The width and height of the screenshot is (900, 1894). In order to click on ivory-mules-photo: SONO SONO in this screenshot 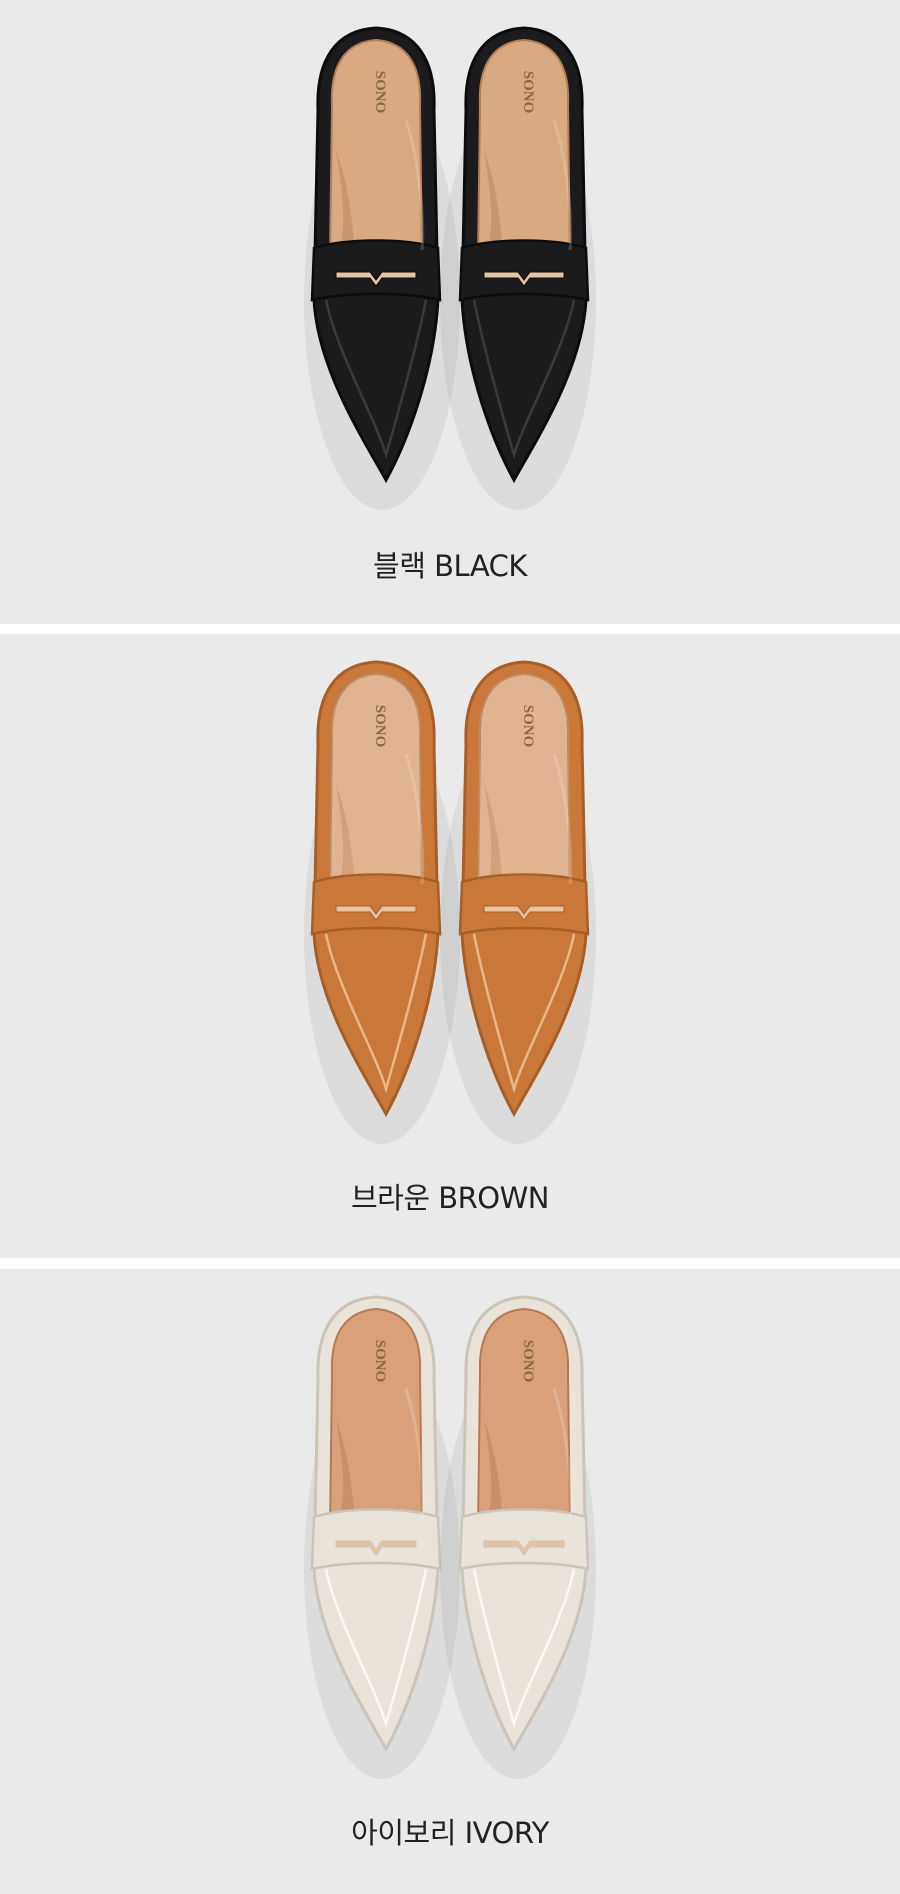, I will do `click(450, 1537)`.